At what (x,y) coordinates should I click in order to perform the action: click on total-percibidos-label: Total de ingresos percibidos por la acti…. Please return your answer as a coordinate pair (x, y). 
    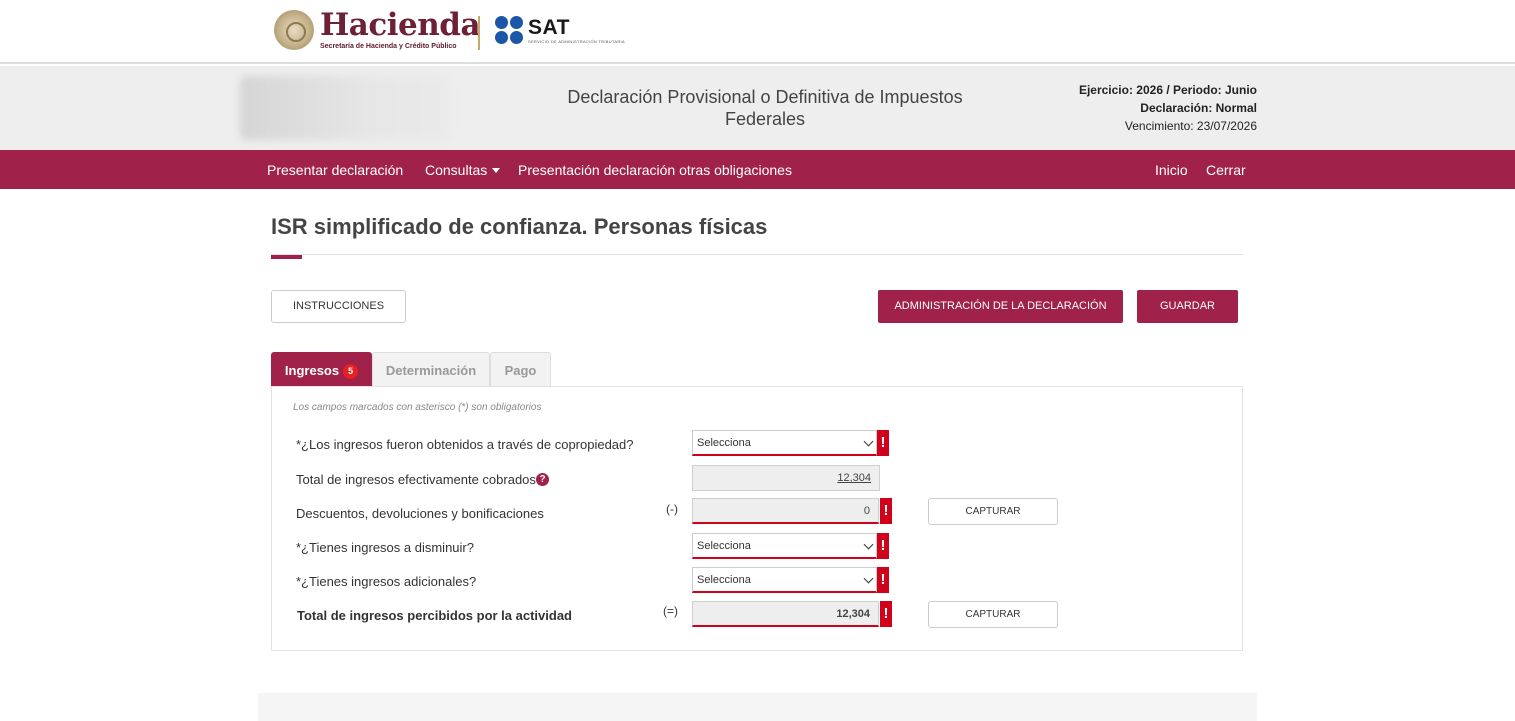
    Looking at the image, I should click on (434, 615).